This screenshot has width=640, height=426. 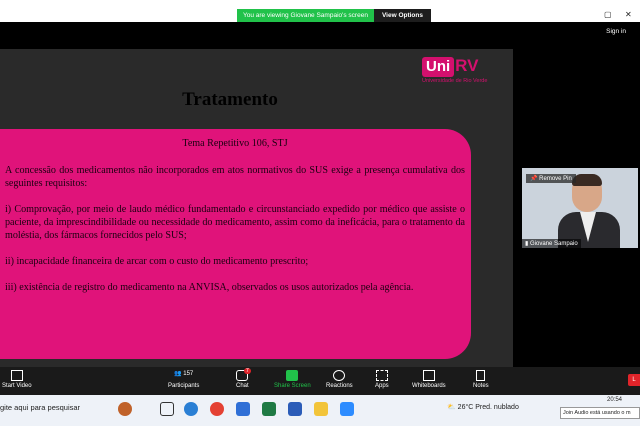 I want to click on share-screen-button: Share Screen, so click(x=292, y=379).